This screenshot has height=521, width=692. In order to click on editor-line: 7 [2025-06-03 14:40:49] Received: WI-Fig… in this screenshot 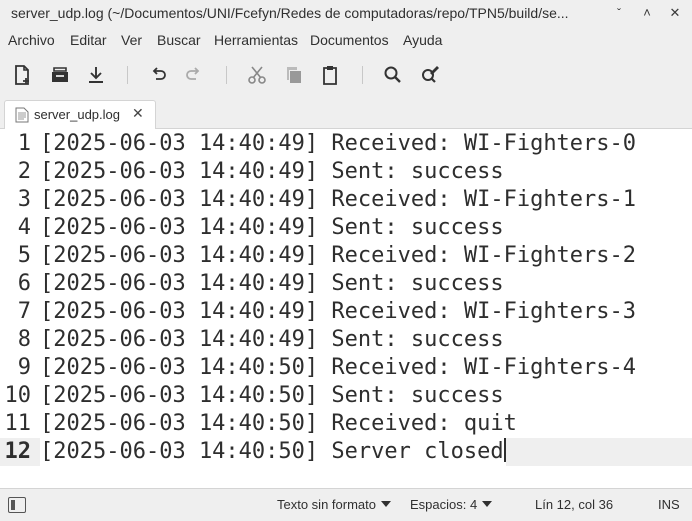, I will do `click(346, 312)`.